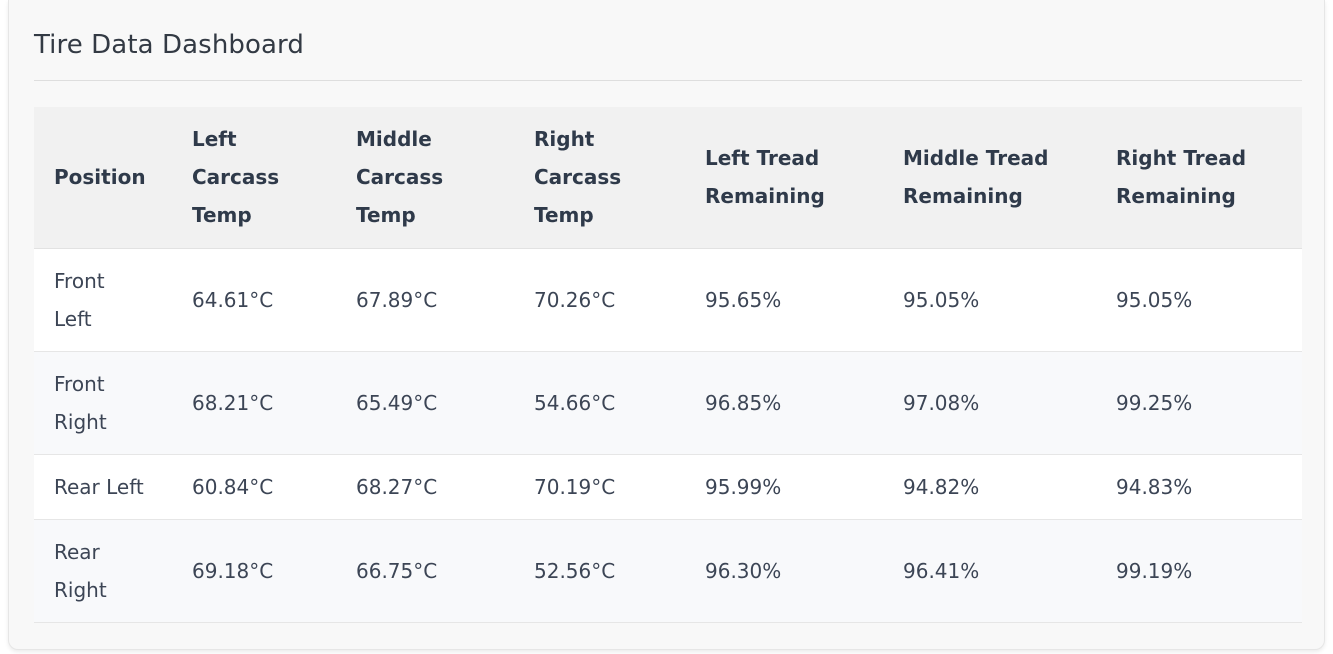 This screenshot has width=1333, height=654. Describe the element at coordinates (103, 300) in the screenshot. I see `cell-position: Front Left` at that location.